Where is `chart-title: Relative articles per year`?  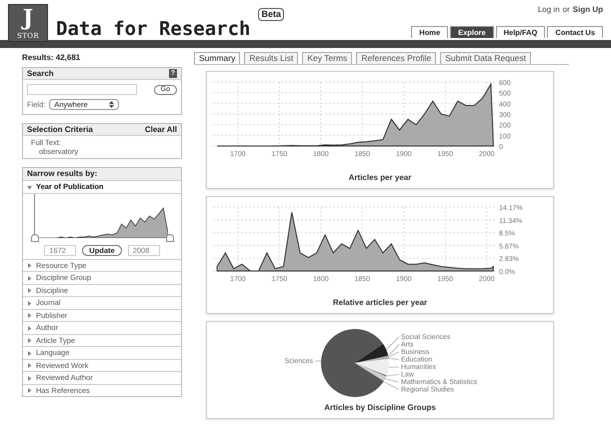
chart-title: Relative articles per year is located at coordinates (380, 303).